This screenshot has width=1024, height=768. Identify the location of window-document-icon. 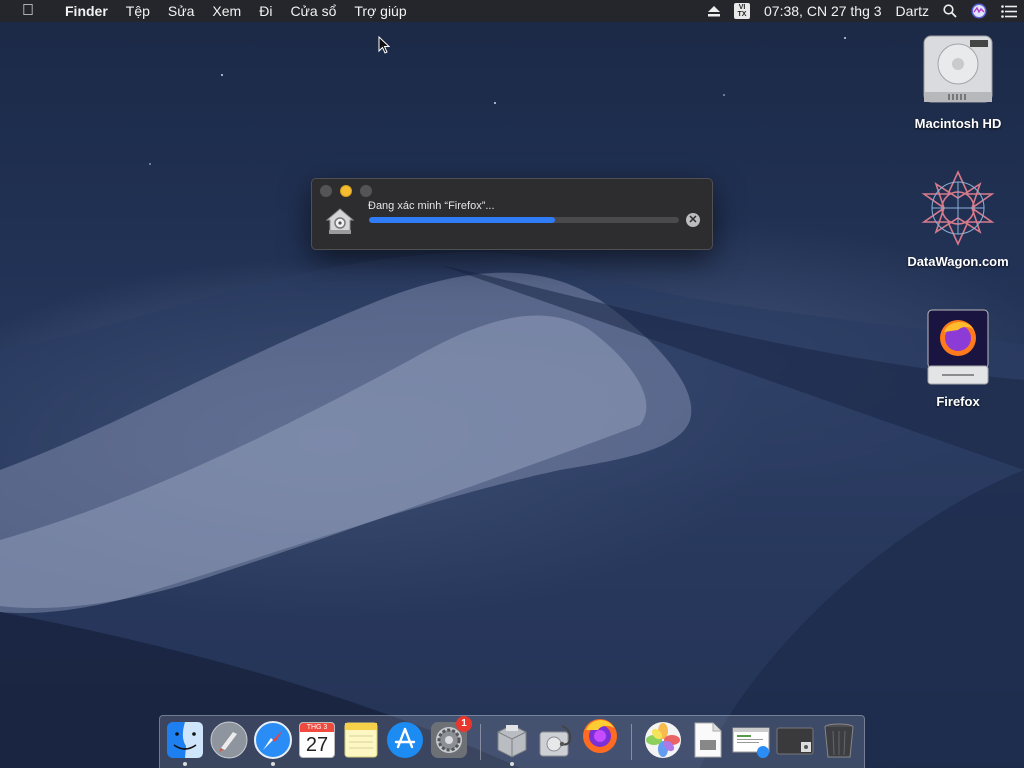
(751, 742).